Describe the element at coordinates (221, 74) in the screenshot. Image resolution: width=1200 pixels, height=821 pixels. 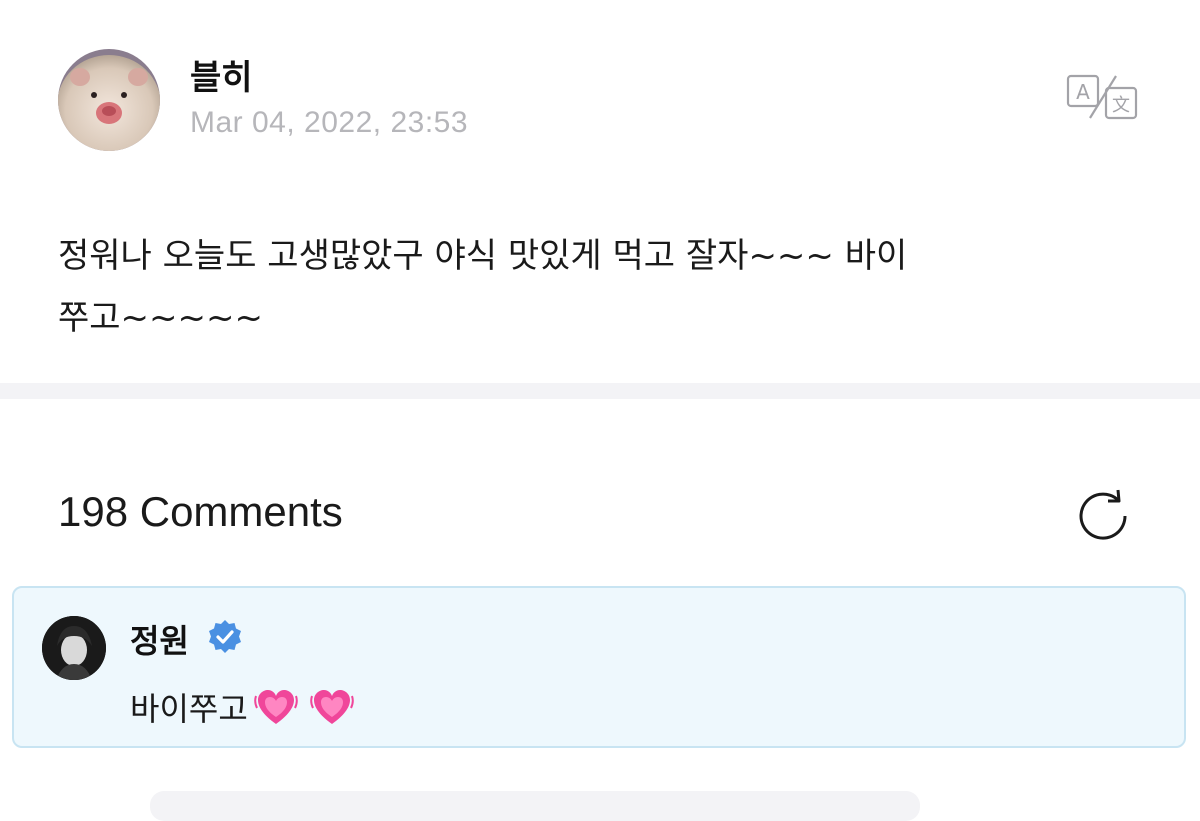
I see `post-author-name: 블히` at that location.